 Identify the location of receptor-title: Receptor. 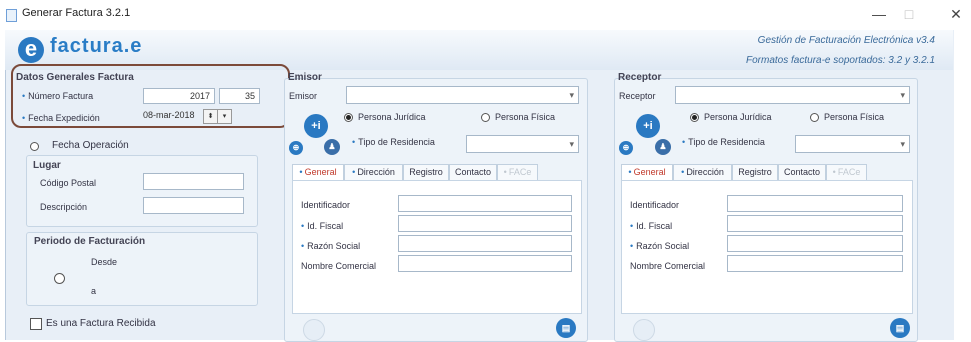
(640, 77).